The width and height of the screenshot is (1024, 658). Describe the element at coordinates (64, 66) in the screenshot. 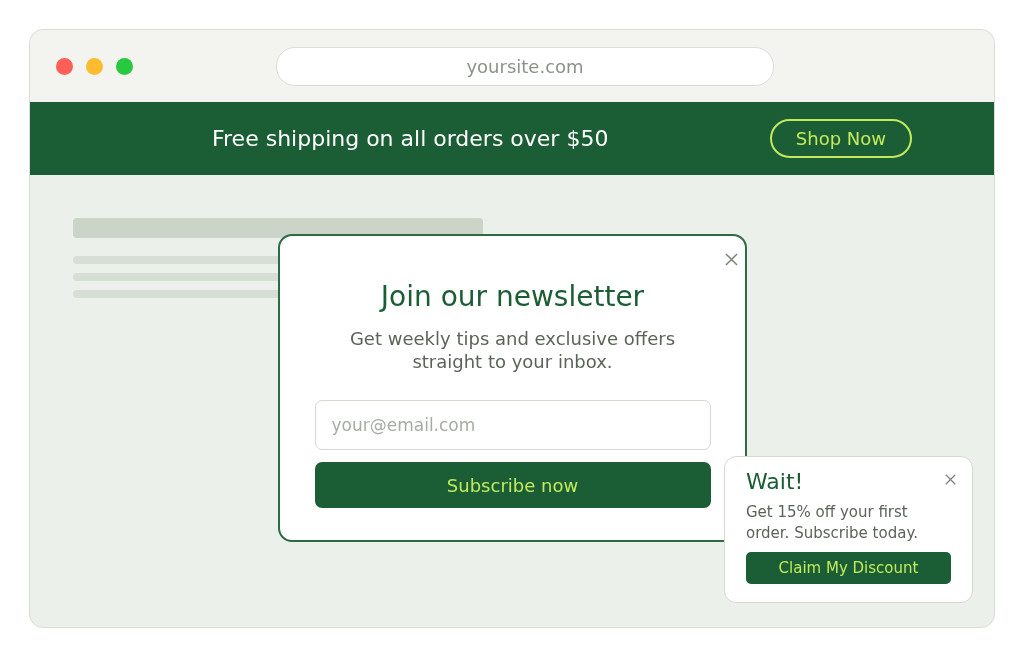

I see `close-dot-icon` at that location.